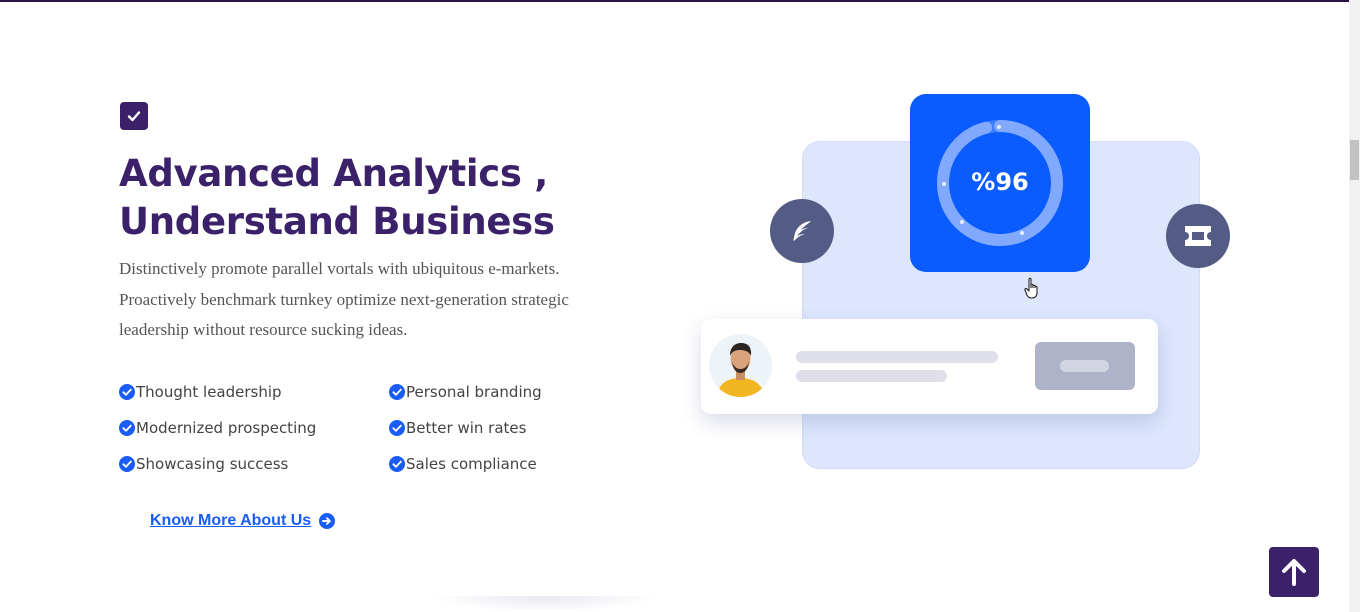 This screenshot has height=612, width=1360. What do you see at coordinates (1031, 288) in the screenshot?
I see `hand-cursor-icon` at bounding box center [1031, 288].